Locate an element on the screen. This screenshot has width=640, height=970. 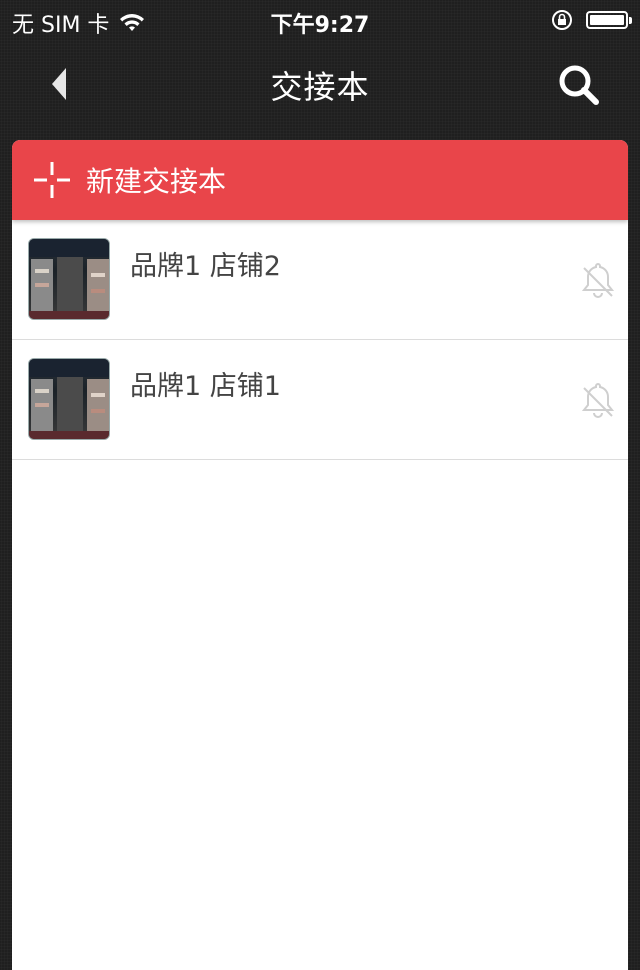
nav-bar: 交接本 is located at coordinates (320, 84).